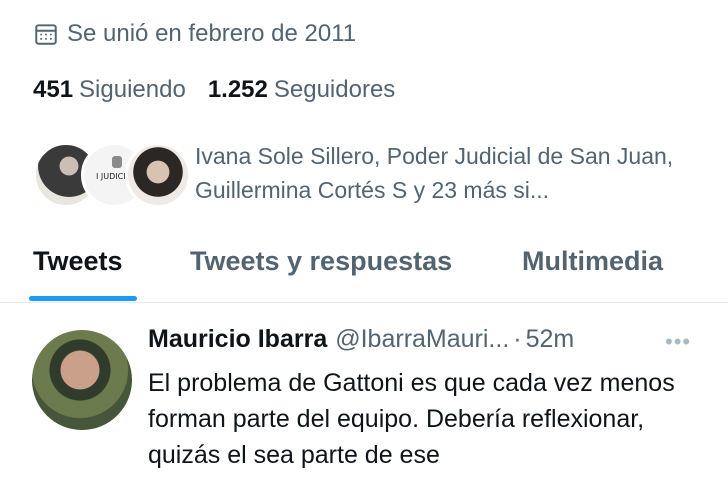  What do you see at coordinates (678, 342) in the screenshot?
I see `more-horizontal-icon: •••` at bounding box center [678, 342].